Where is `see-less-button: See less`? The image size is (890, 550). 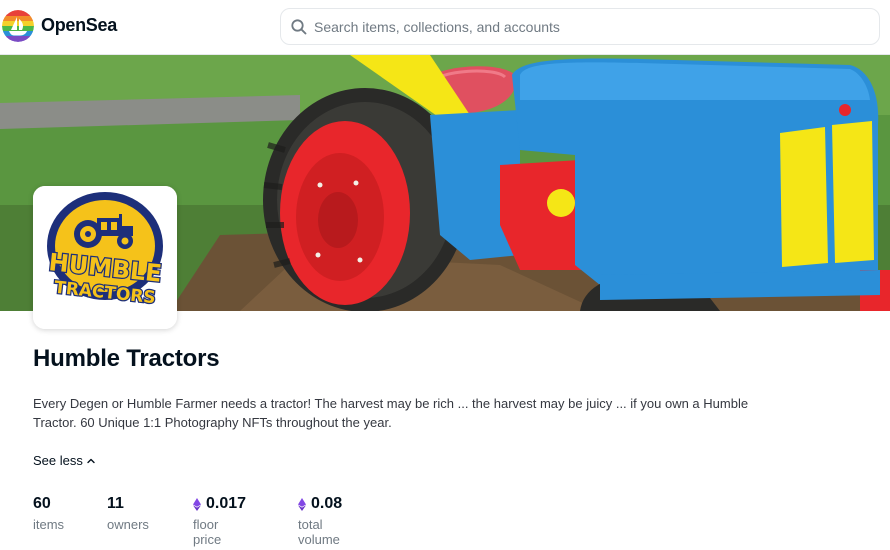 see-less-button: See less is located at coordinates (64, 460).